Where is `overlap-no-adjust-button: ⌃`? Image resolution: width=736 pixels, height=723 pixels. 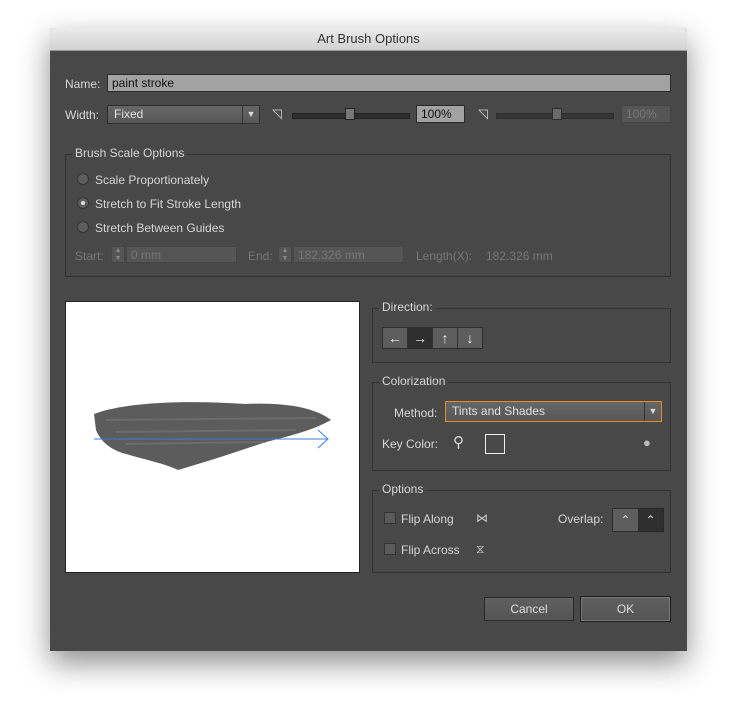 overlap-no-adjust-button: ⌃ is located at coordinates (650, 520).